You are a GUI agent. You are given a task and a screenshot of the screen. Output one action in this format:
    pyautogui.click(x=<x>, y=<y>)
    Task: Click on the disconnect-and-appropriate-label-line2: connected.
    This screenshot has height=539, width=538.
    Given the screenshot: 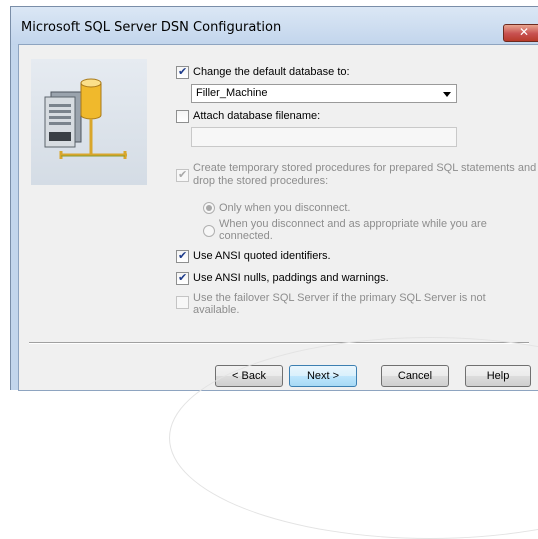 What is the action you would take?
    pyautogui.click(x=246, y=236)
    